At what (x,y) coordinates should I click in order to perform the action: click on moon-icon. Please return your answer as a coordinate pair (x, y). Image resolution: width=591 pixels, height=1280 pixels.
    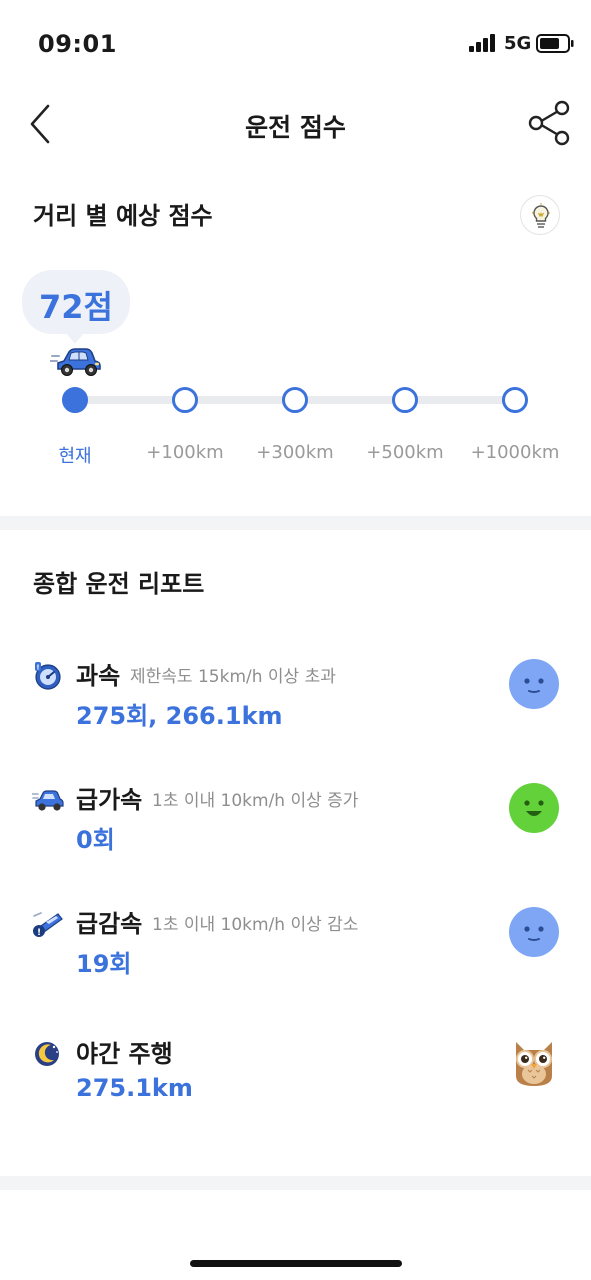
    Looking at the image, I should click on (47, 1054).